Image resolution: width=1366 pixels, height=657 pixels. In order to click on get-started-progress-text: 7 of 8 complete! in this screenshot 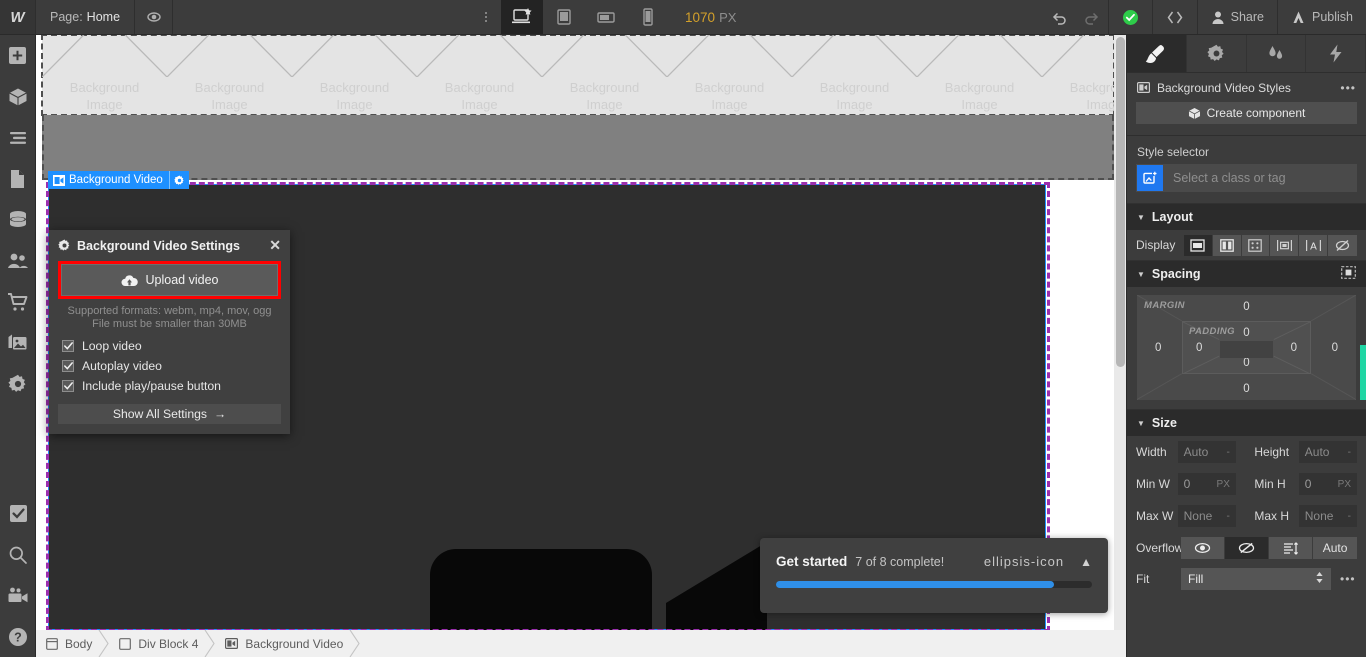, I will do `click(900, 561)`.